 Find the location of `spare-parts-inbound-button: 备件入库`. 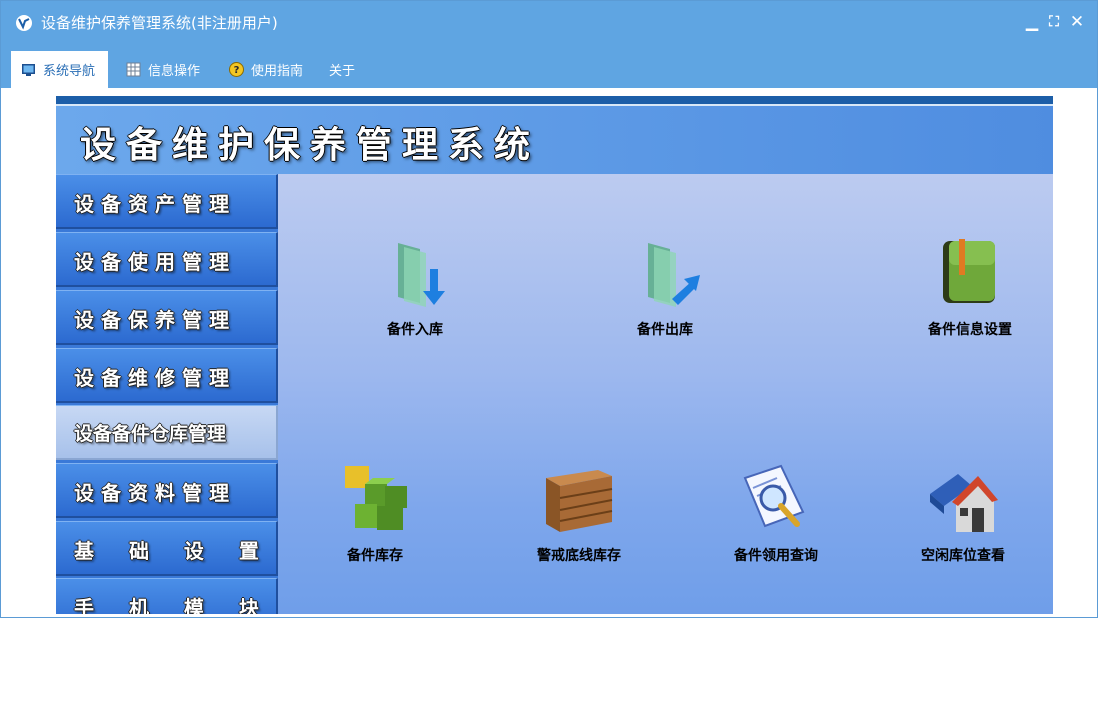

spare-parts-inbound-button: 备件入库 is located at coordinates (415, 289).